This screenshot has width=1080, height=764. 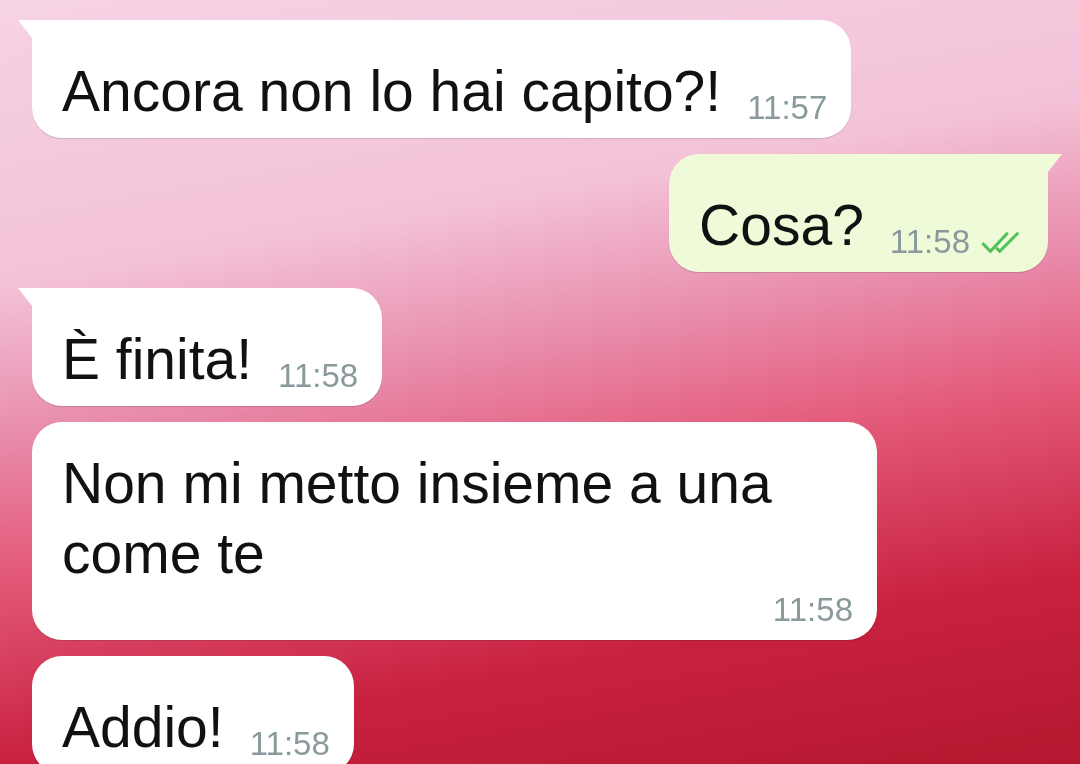 What do you see at coordinates (143, 727) in the screenshot?
I see `message-text: Addio!` at bounding box center [143, 727].